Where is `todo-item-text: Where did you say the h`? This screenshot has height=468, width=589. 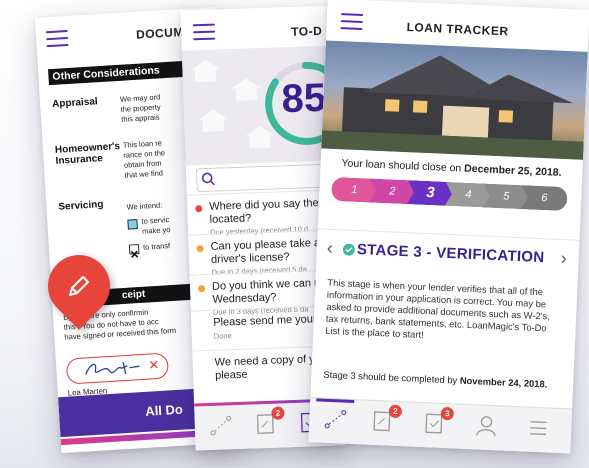 todo-item-text: Where did you say the h is located at coordinates (268, 204).